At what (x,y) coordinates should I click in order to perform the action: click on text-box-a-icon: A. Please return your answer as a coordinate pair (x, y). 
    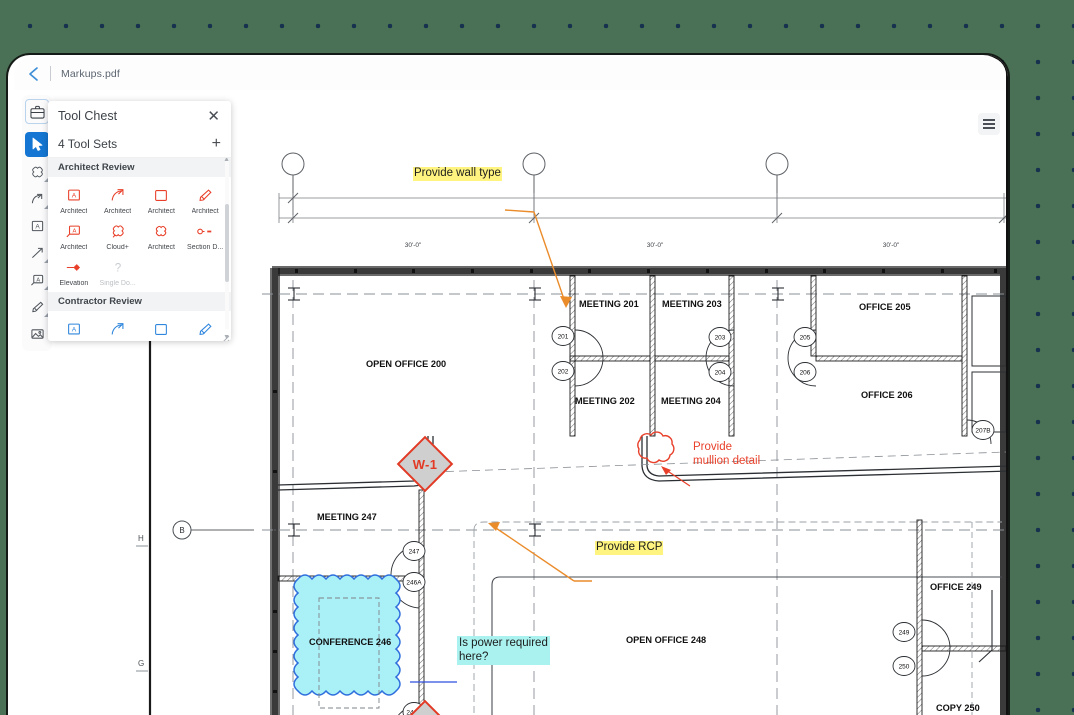
    Looking at the image, I should click on (74, 329).